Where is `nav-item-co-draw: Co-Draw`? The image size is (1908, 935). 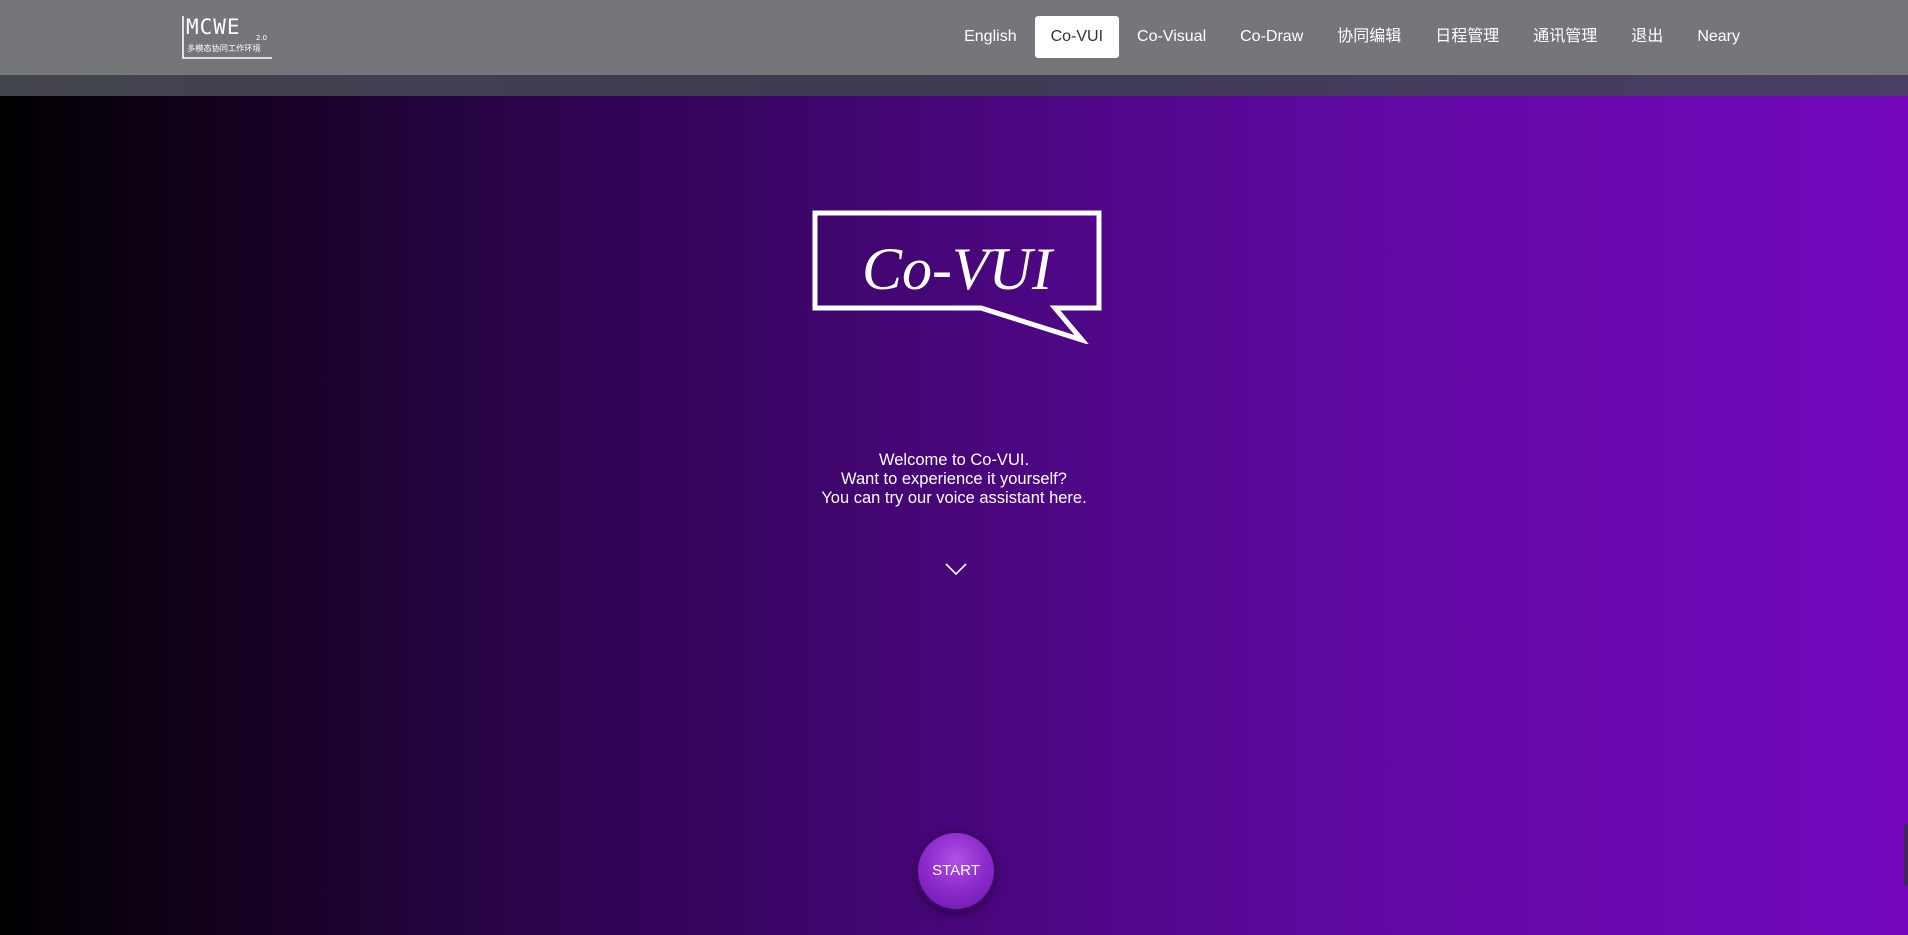
nav-item-co-draw: Co-Draw is located at coordinates (1271, 37).